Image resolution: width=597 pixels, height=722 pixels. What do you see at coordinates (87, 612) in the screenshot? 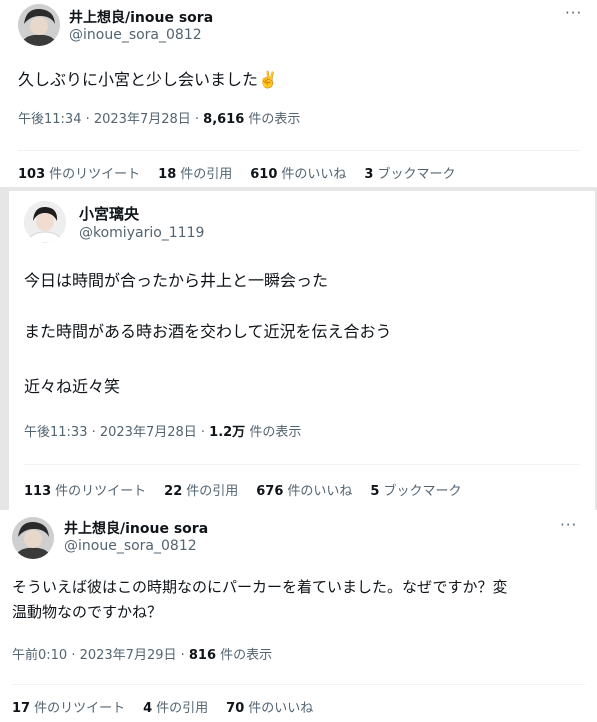
I see `tweet-text: 温動物なのですかね？` at bounding box center [87, 612].